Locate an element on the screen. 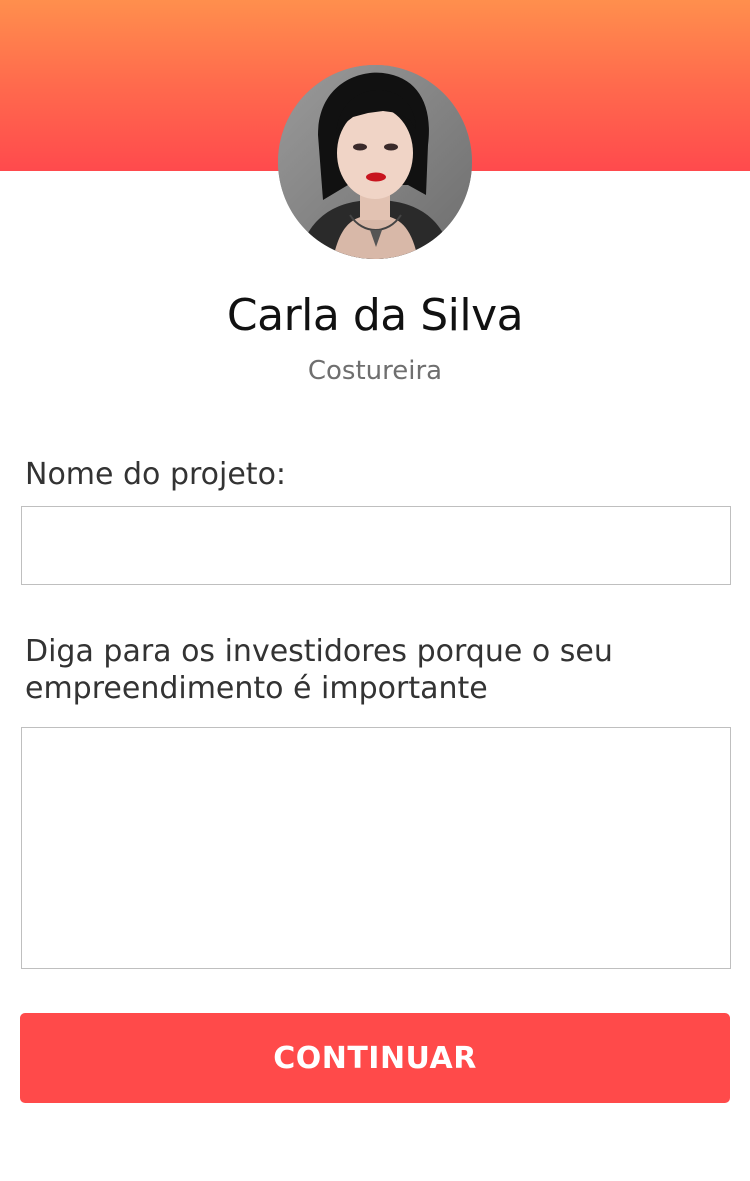 Image resolution: width=750 pixels, height=1181 pixels. profile-photo-icon is located at coordinates (375, 162).